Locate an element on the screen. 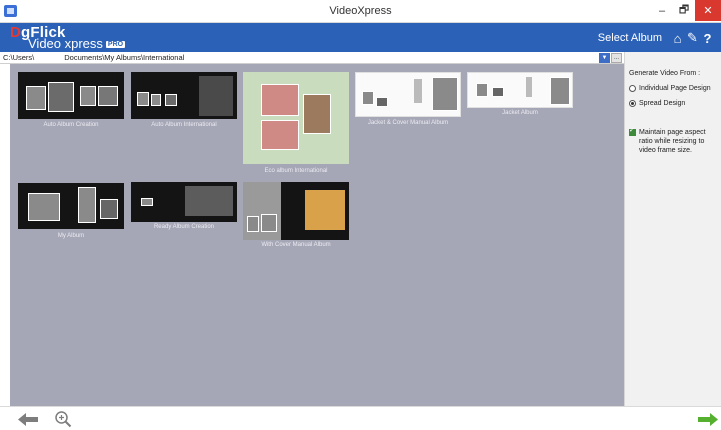 Image resolution: width=721 pixels, height=430 pixels. help-icon: ? is located at coordinates (707, 38).